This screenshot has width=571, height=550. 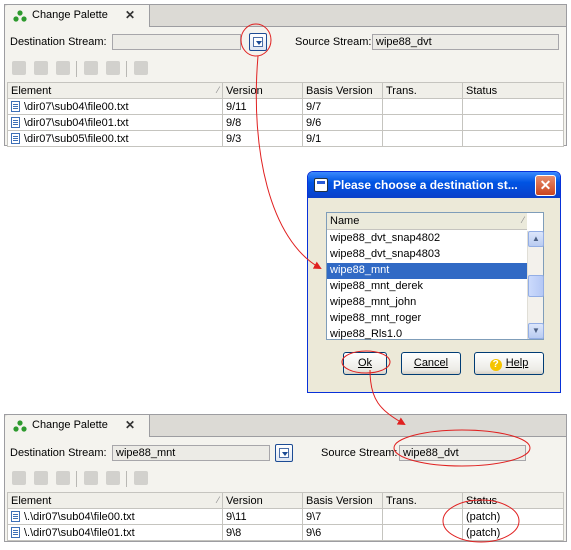 I want to click on element-cell: \dir07\sub05\file00.txt, so click(x=115, y=138).